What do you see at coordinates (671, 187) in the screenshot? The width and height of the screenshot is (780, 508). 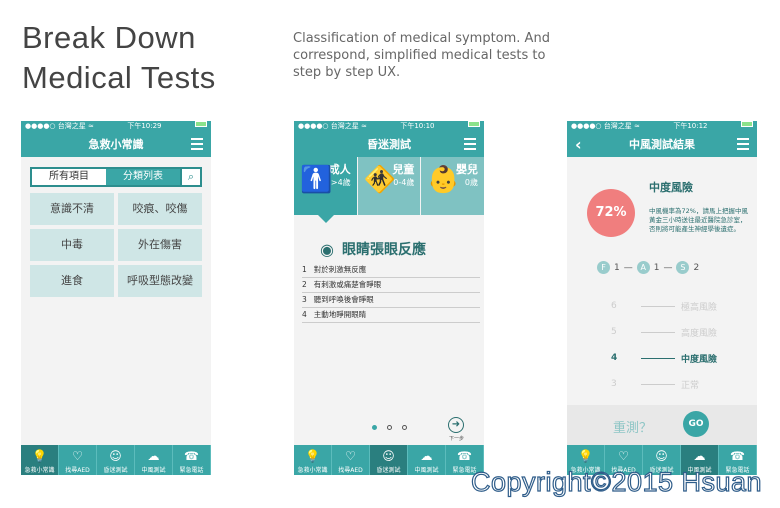 I see `risk-level: 中度風險` at bounding box center [671, 187].